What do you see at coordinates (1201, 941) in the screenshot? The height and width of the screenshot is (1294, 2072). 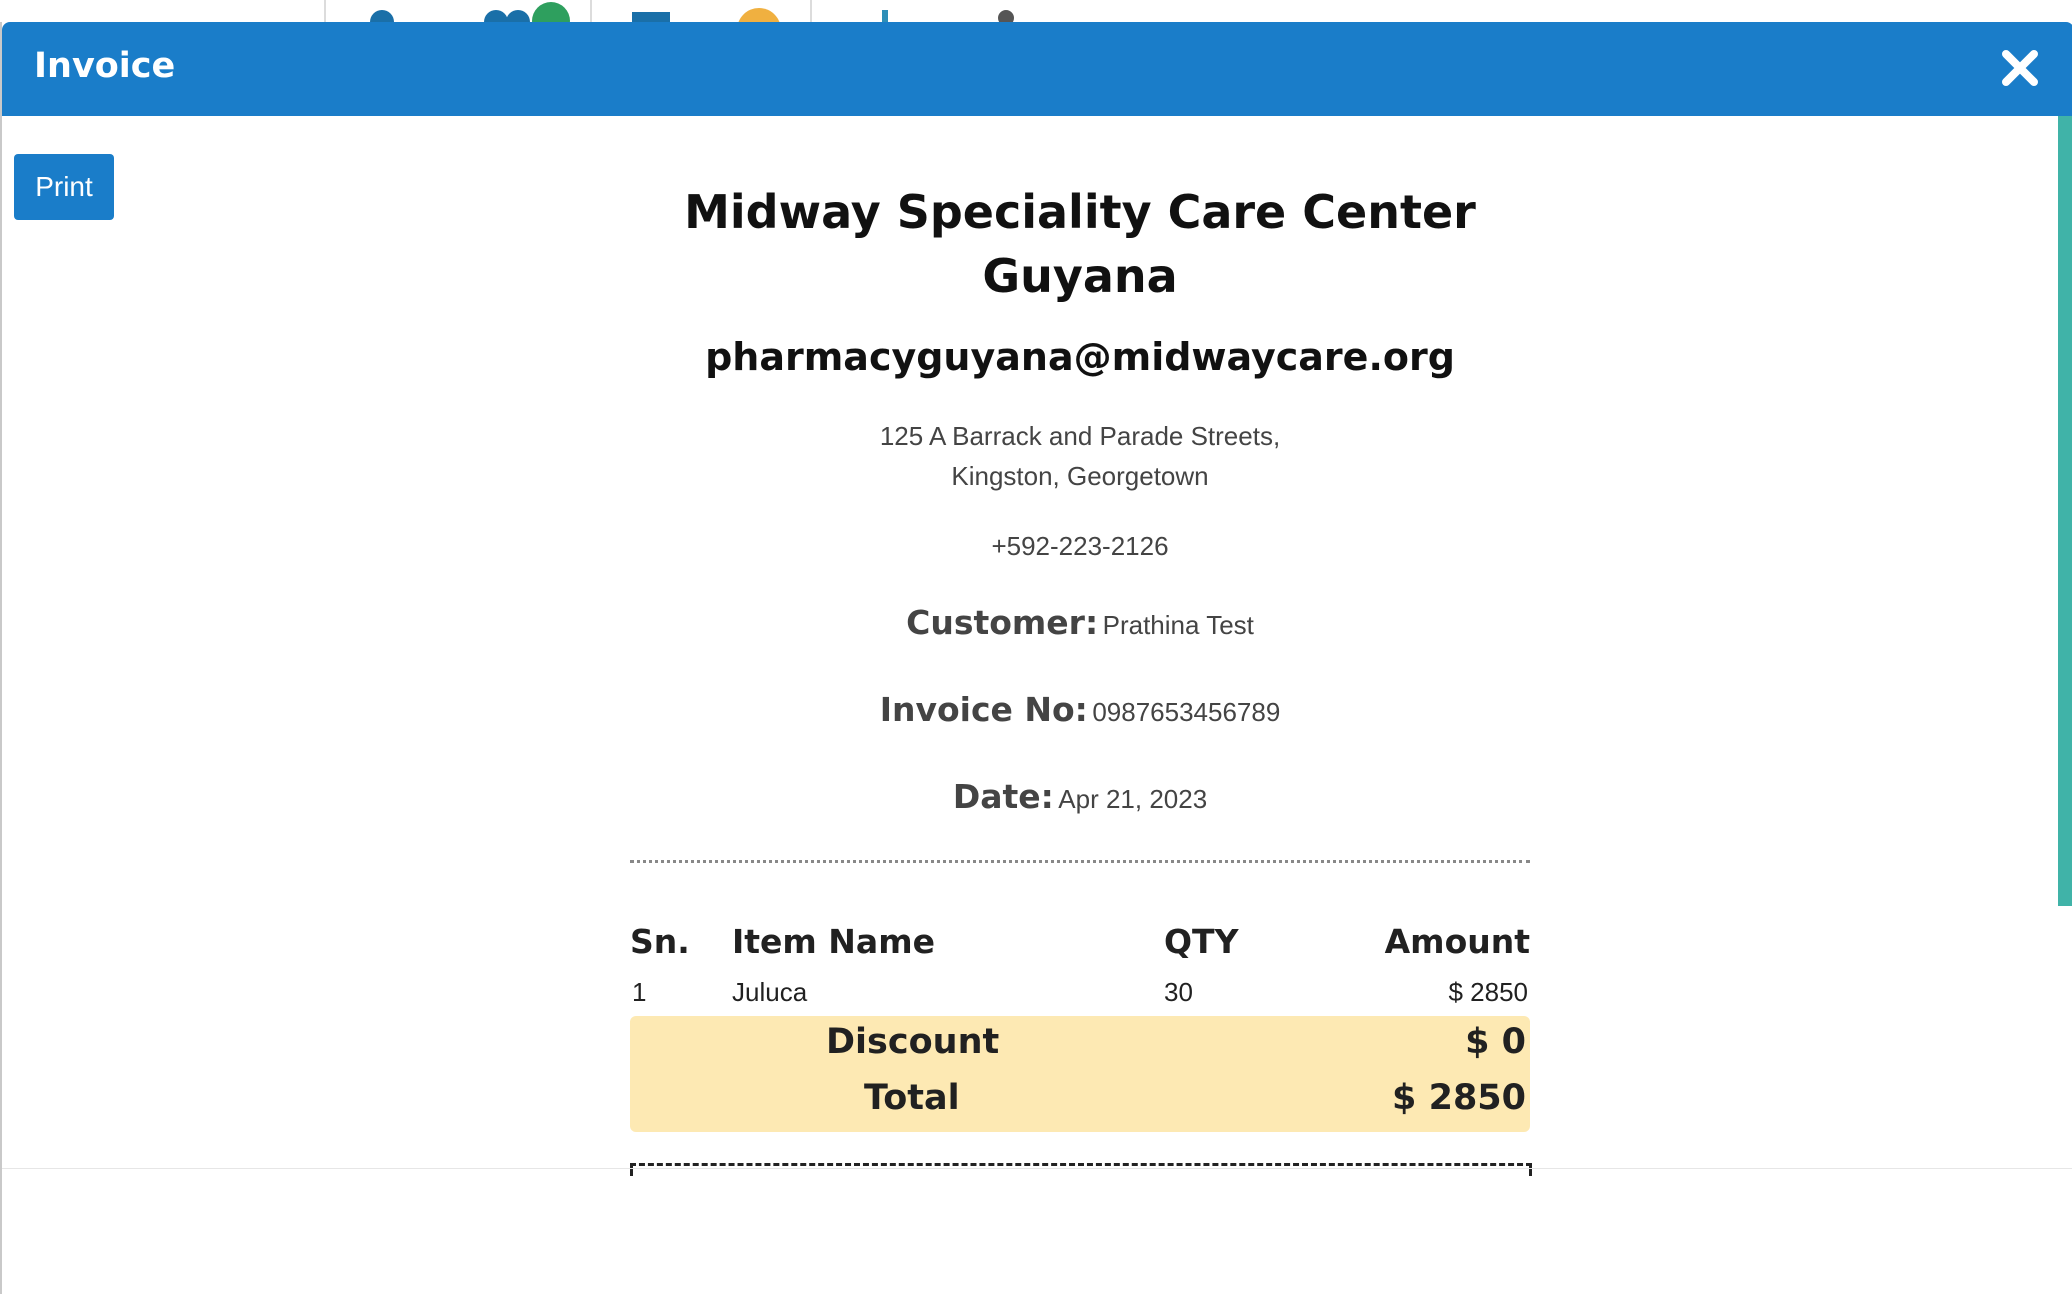 I see `col-header-qty: QTY` at bounding box center [1201, 941].